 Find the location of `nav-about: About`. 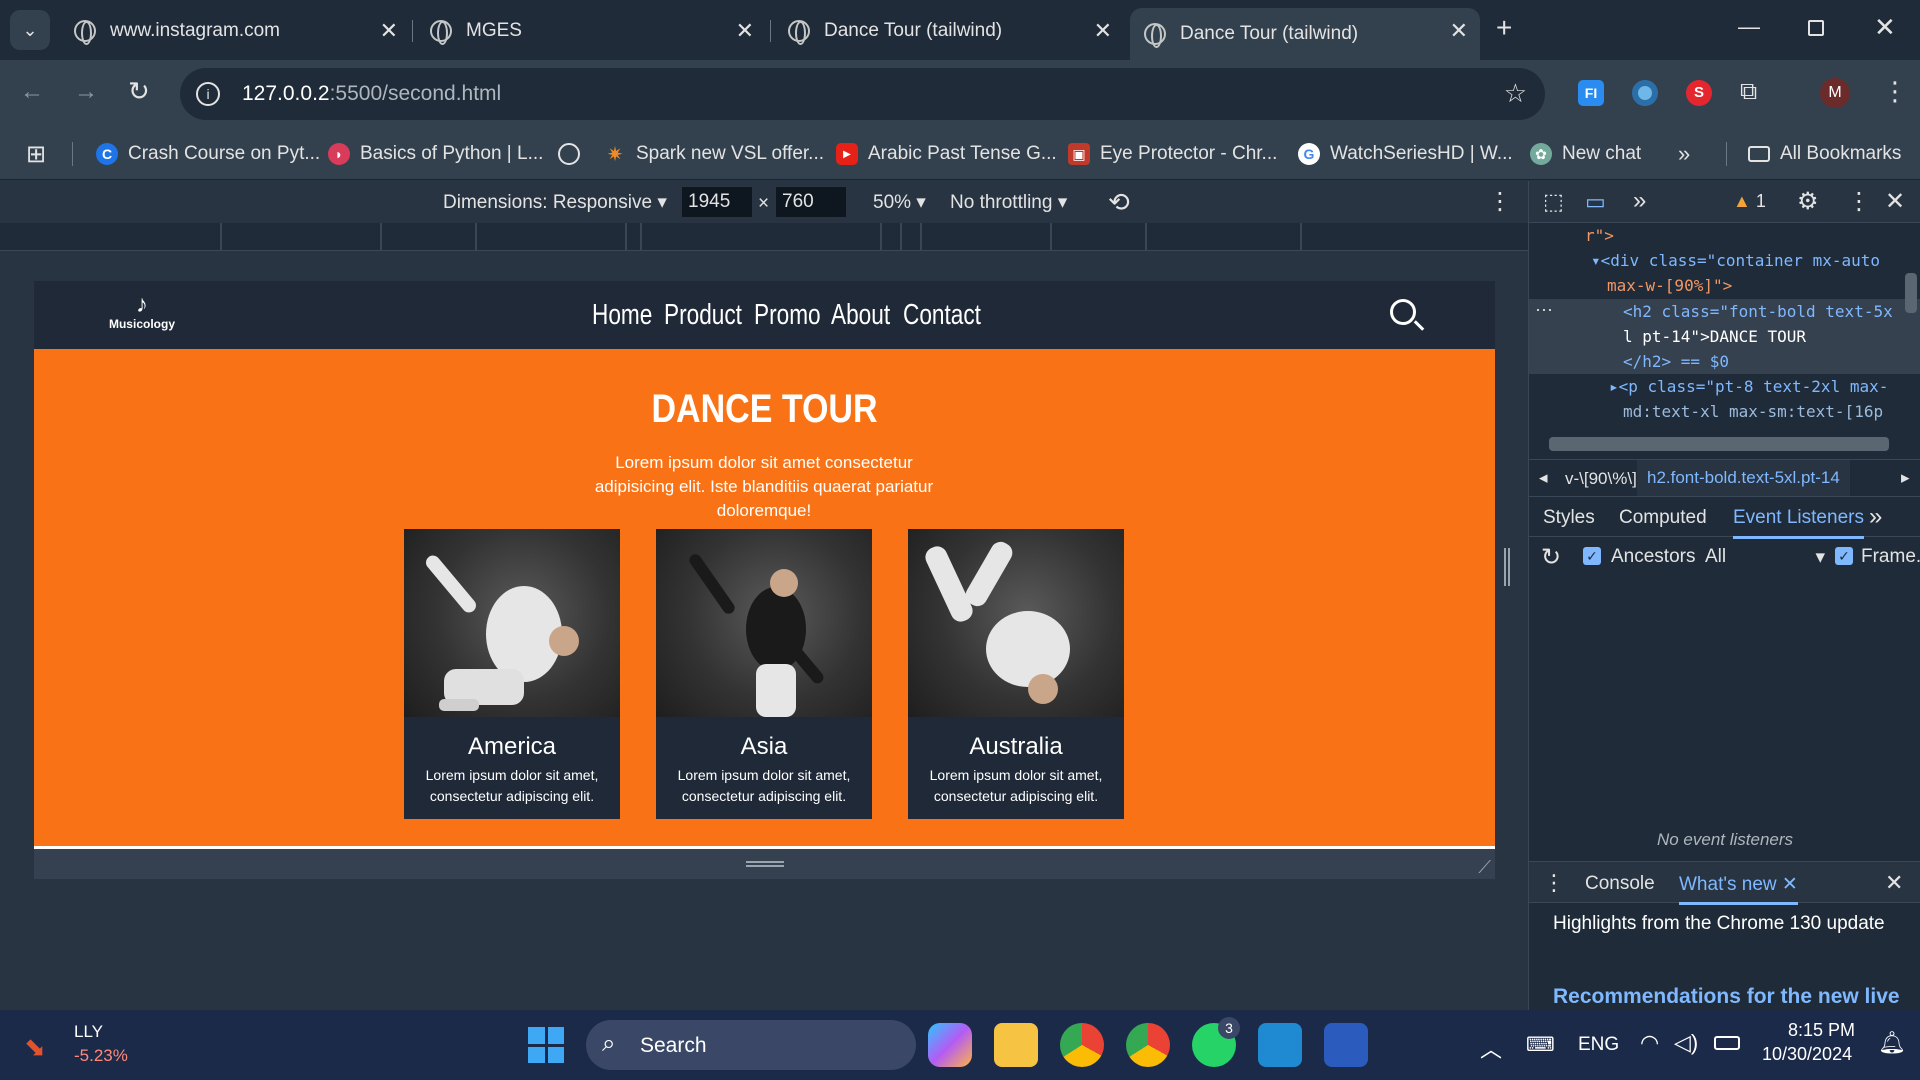

nav-about: About is located at coordinates (860, 315).